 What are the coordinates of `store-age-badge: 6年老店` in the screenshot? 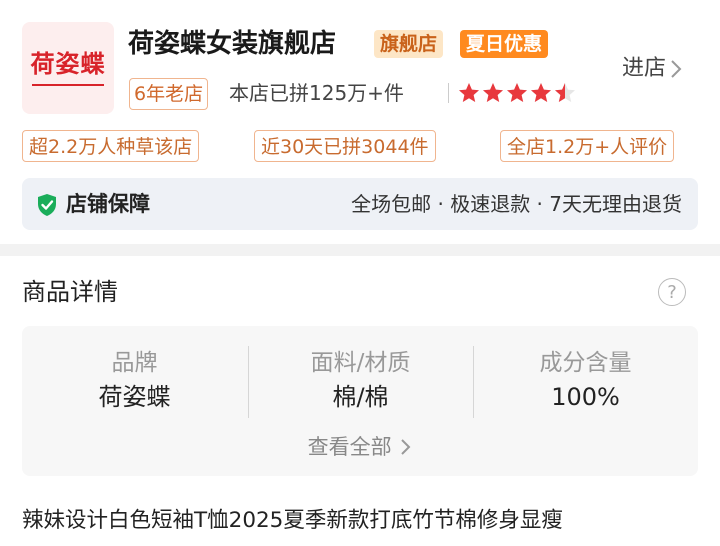 It's located at (169, 94).